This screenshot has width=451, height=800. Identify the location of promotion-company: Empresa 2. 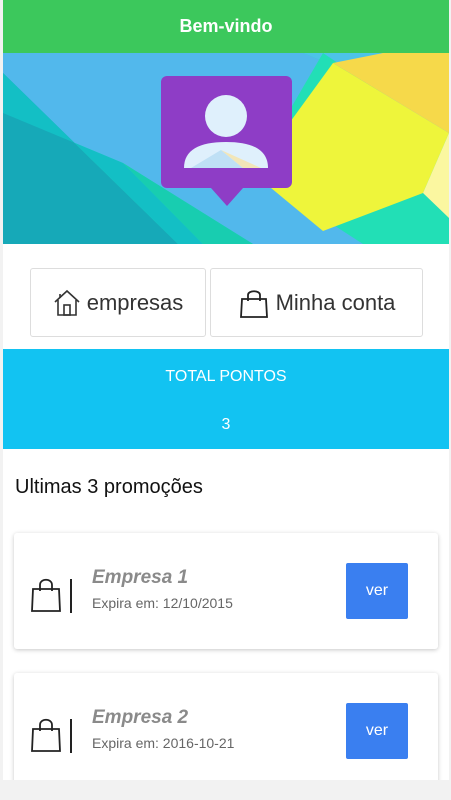
(140, 717).